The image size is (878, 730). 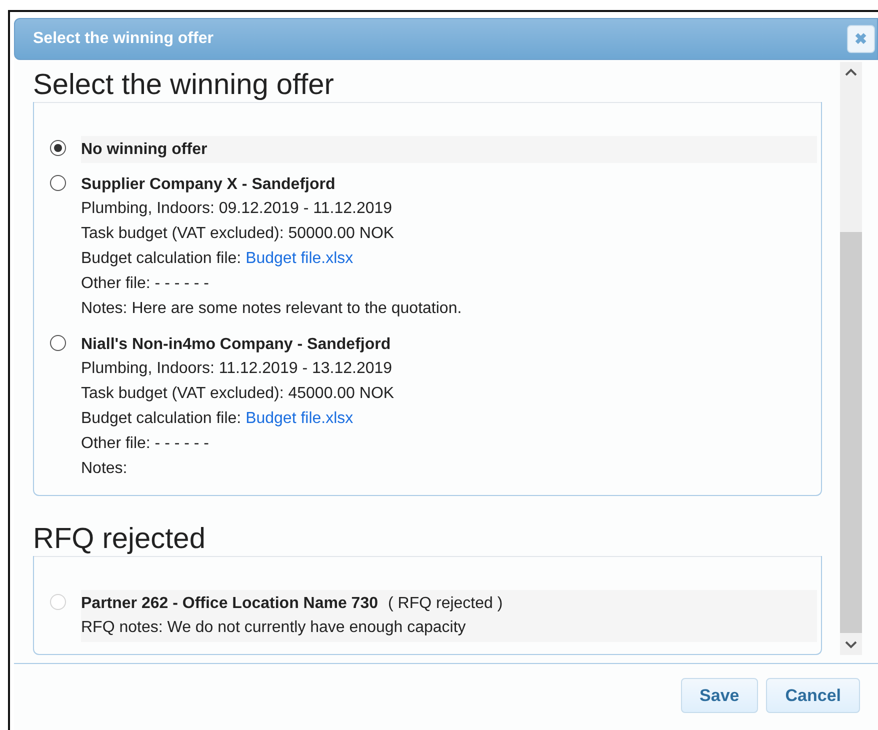 What do you see at coordinates (208, 185) in the screenshot?
I see `offer-title: Supplier Company X - Sandefjord` at bounding box center [208, 185].